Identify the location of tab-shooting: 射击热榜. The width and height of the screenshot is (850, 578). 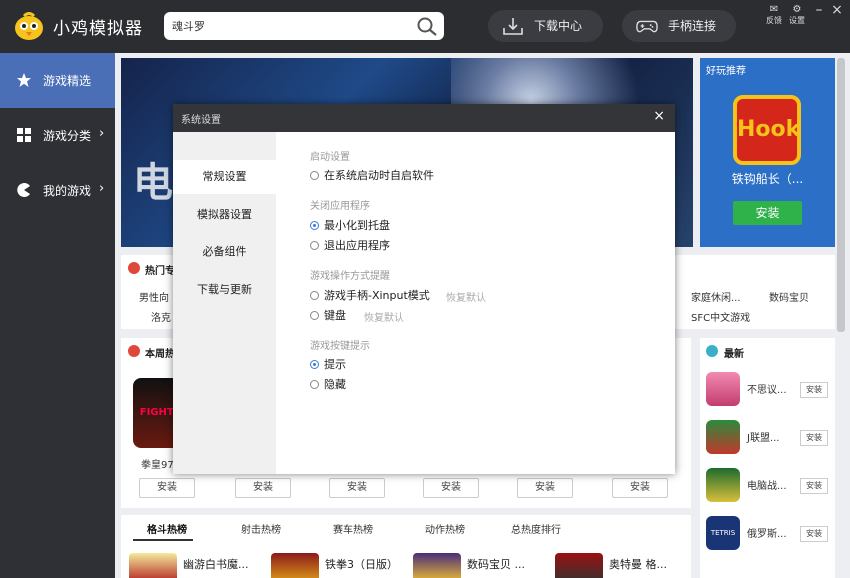
(261, 528).